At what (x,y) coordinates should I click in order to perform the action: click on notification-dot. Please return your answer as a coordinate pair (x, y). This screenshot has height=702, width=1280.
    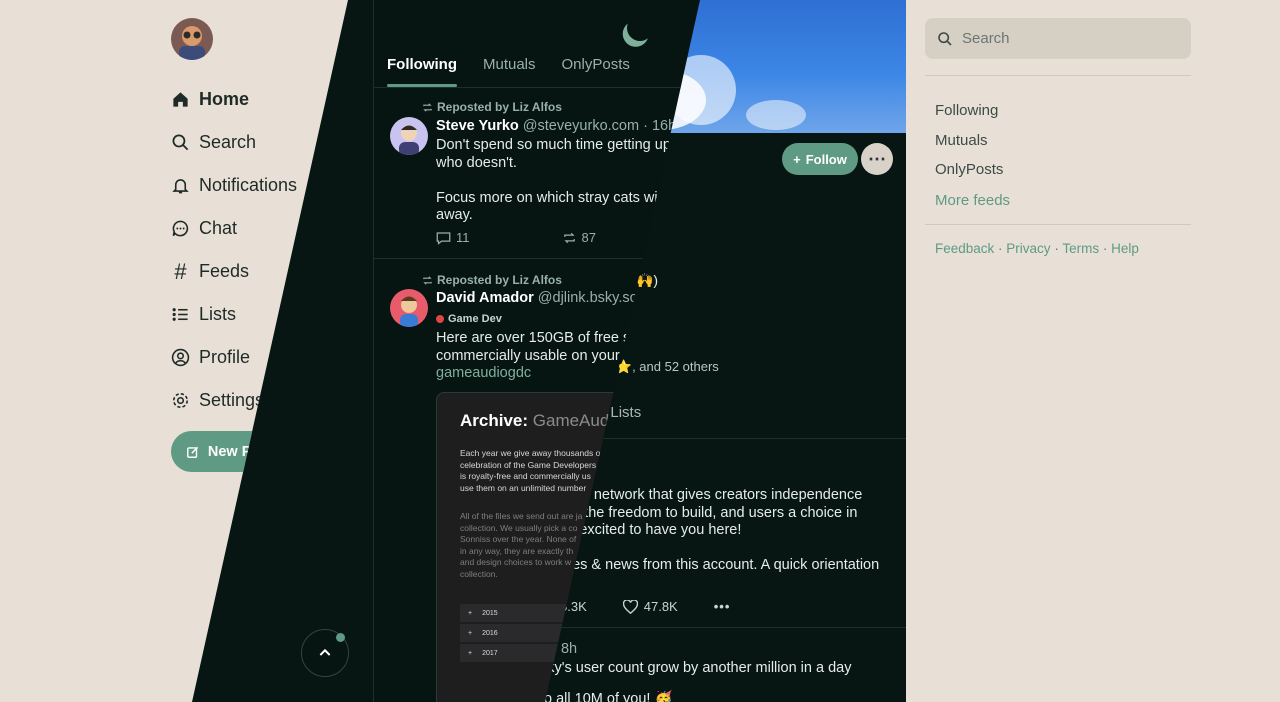
    Looking at the image, I should click on (340, 637).